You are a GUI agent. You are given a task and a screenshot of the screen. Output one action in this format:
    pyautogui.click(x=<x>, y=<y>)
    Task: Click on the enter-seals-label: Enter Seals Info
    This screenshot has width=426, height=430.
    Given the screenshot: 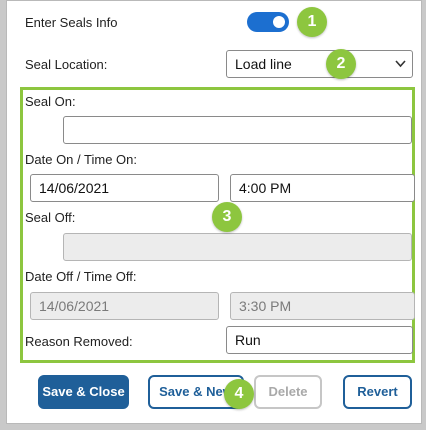 What is the action you would take?
    pyautogui.click(x=71, y=22)
    